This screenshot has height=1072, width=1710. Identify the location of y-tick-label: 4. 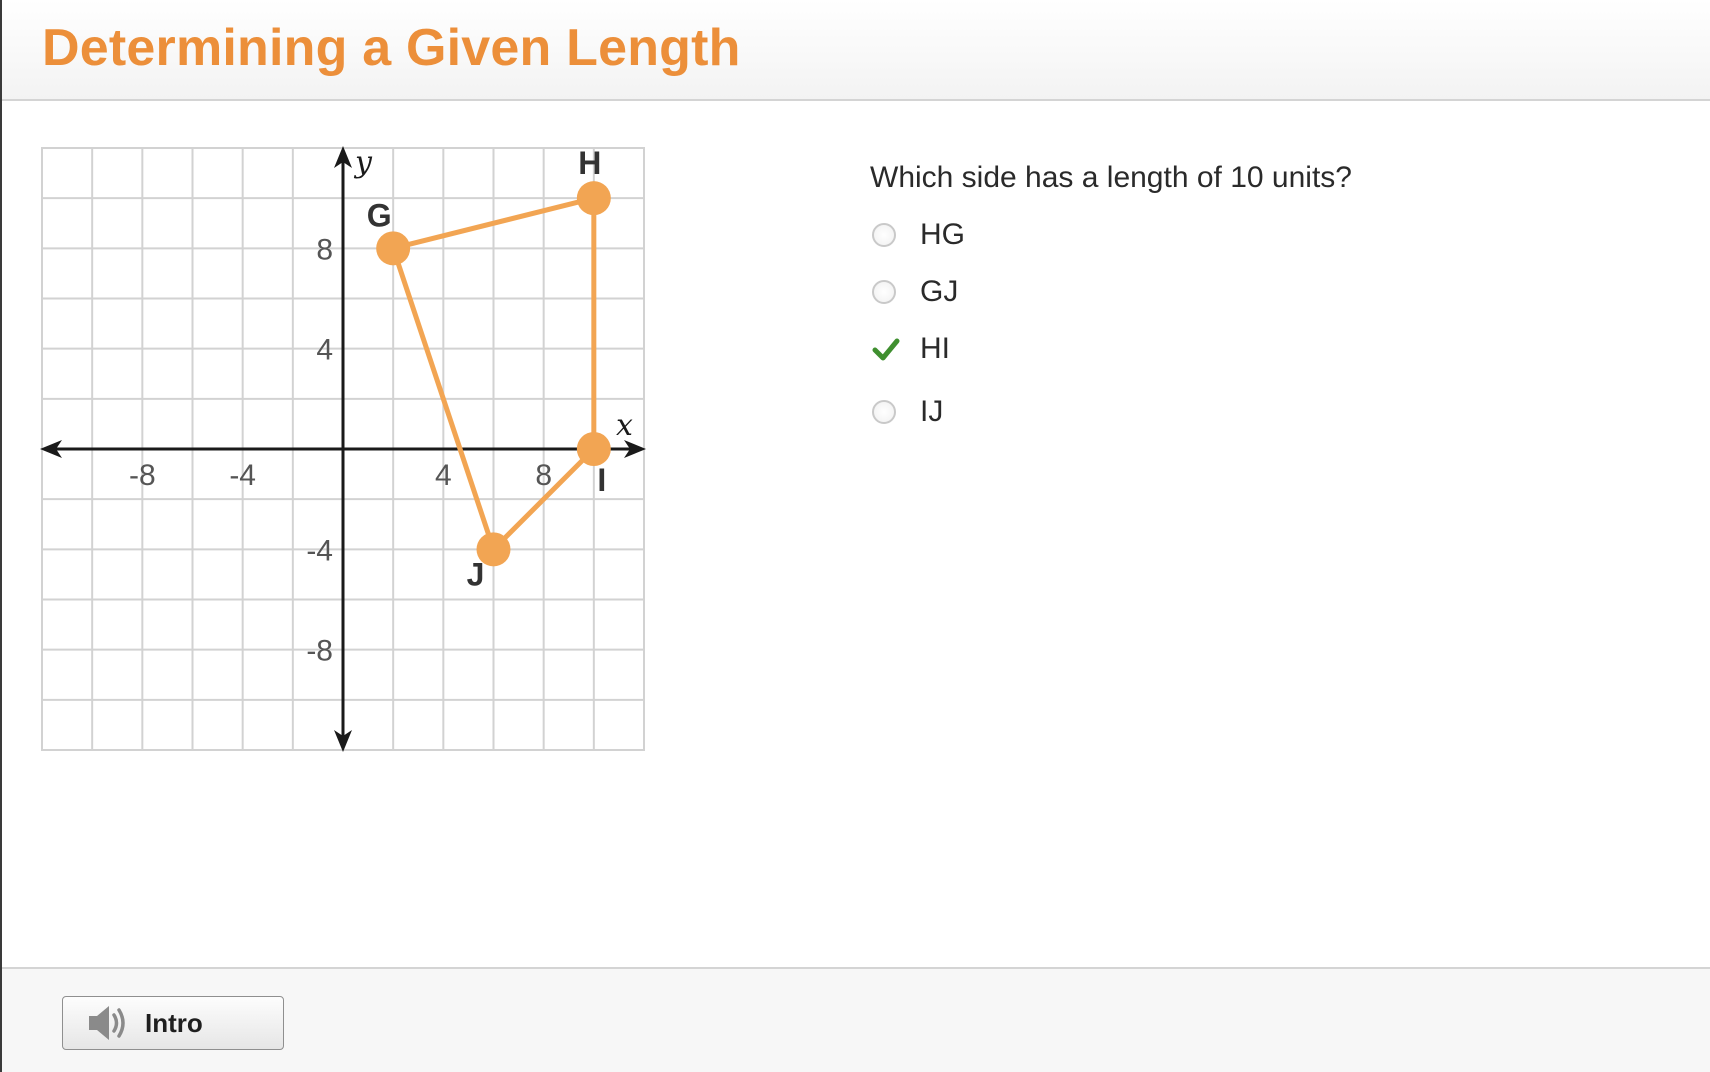
(324, 350).